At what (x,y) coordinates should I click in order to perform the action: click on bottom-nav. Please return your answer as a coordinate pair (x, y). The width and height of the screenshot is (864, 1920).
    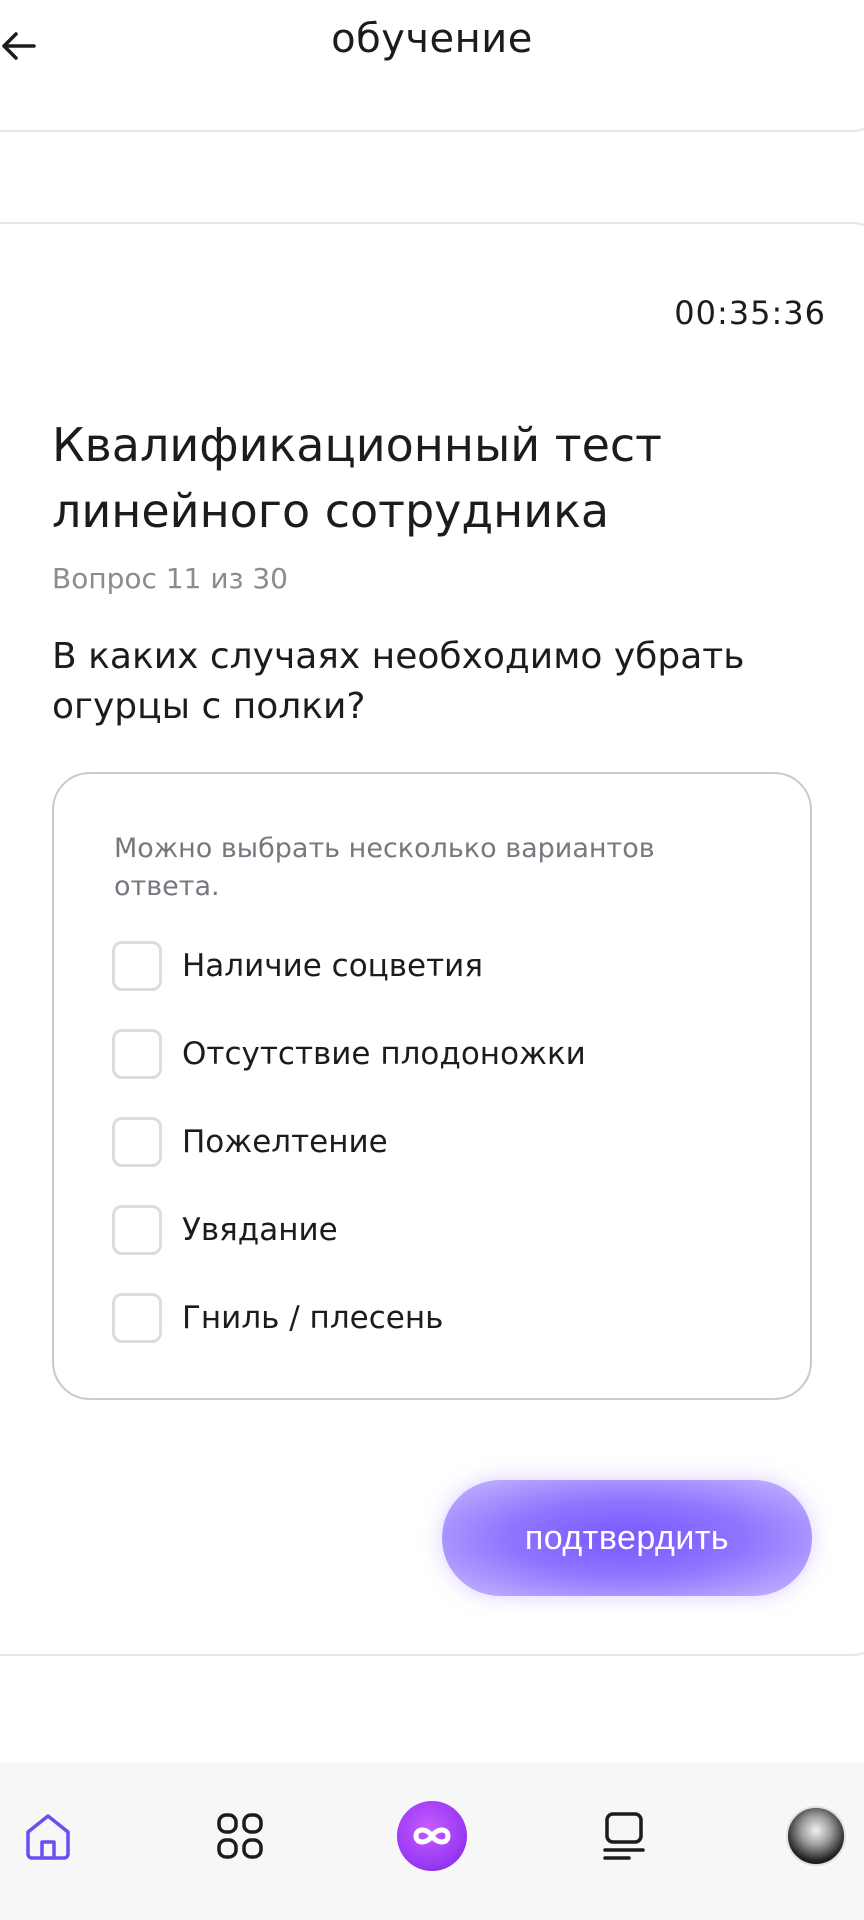
    Looking at the image, I should click on (432, 1841).